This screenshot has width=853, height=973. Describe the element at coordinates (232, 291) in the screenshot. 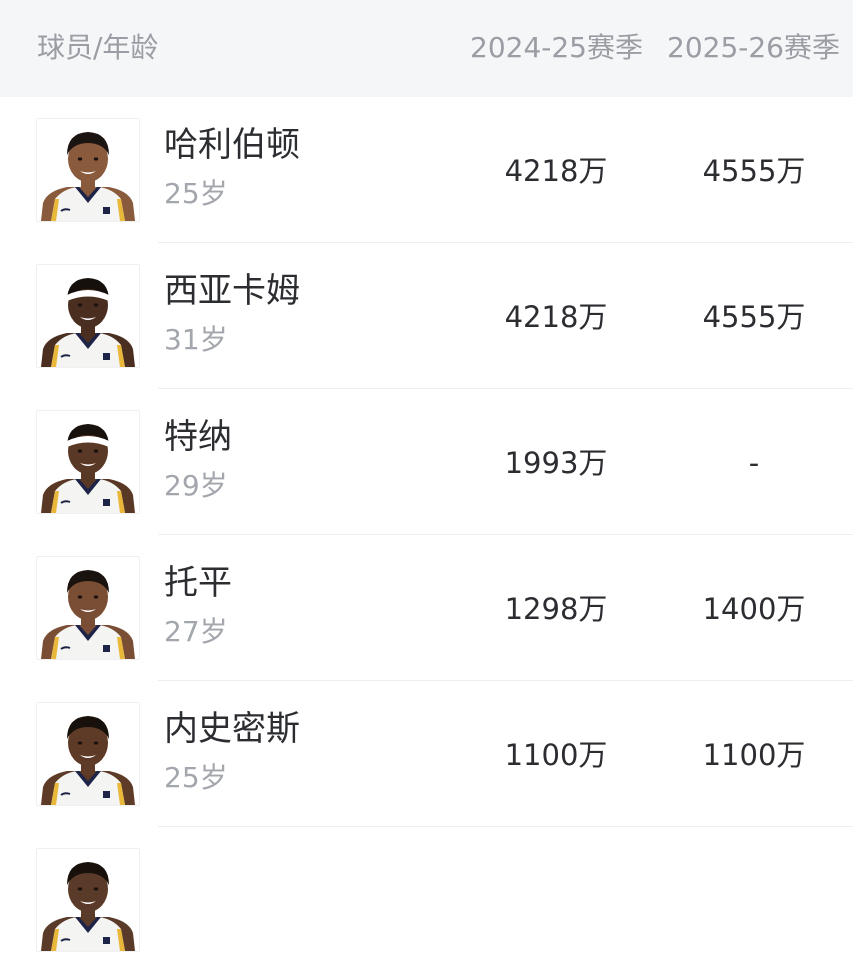

I see `player-name: 西亚卡姆` at that location.